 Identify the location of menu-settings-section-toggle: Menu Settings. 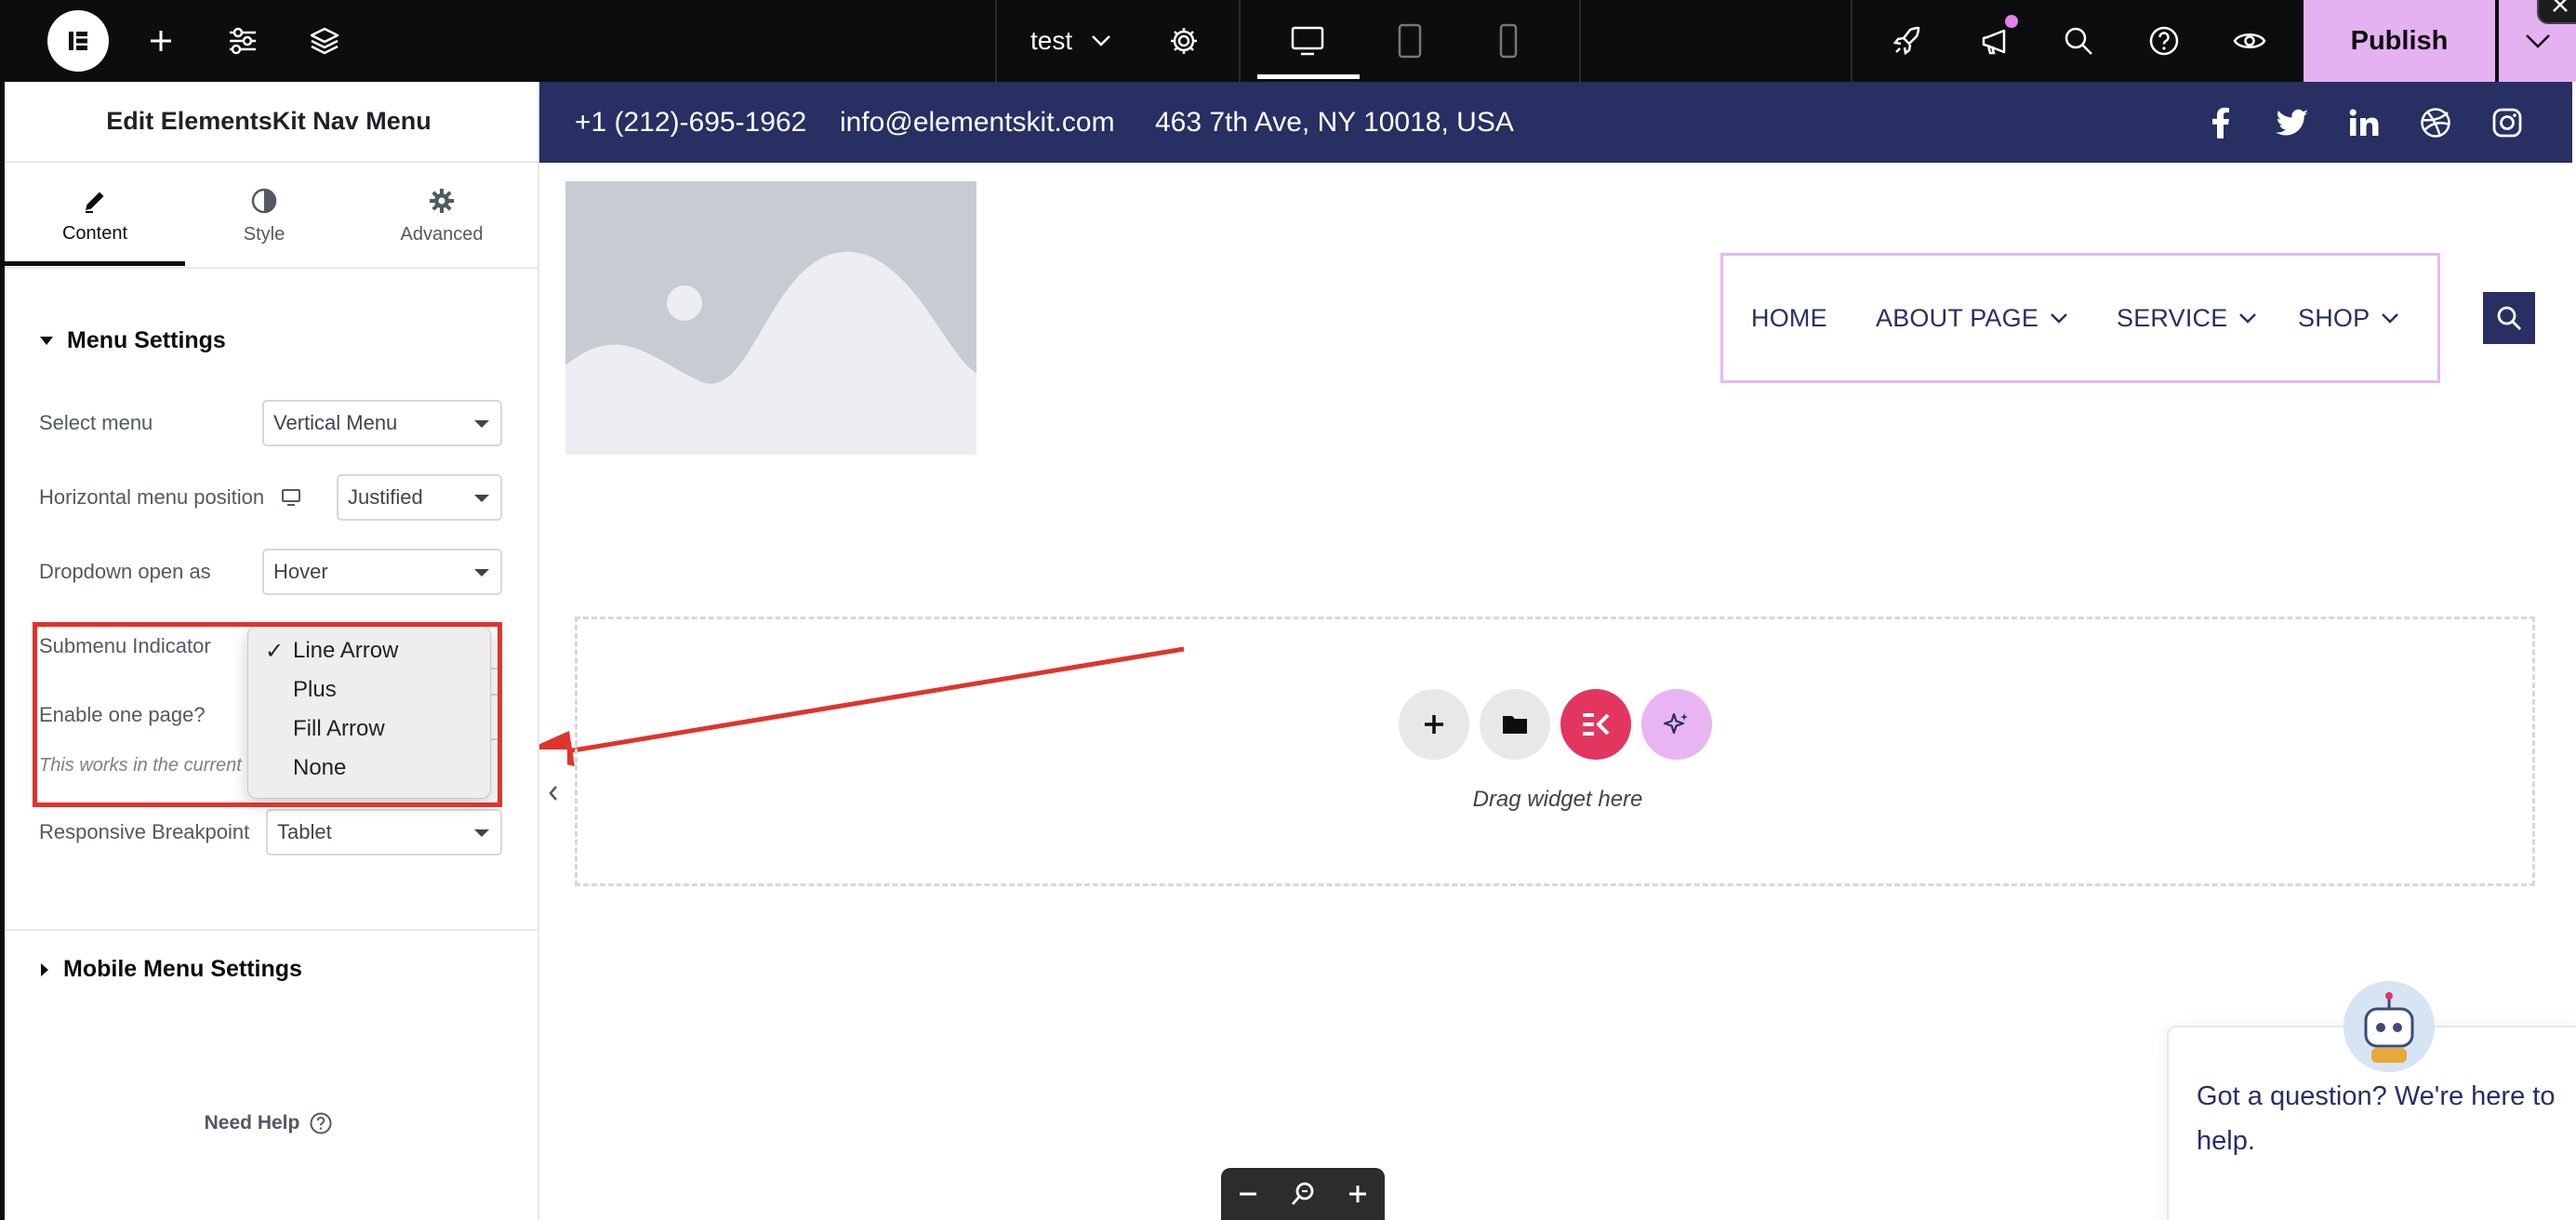
(132, 340).